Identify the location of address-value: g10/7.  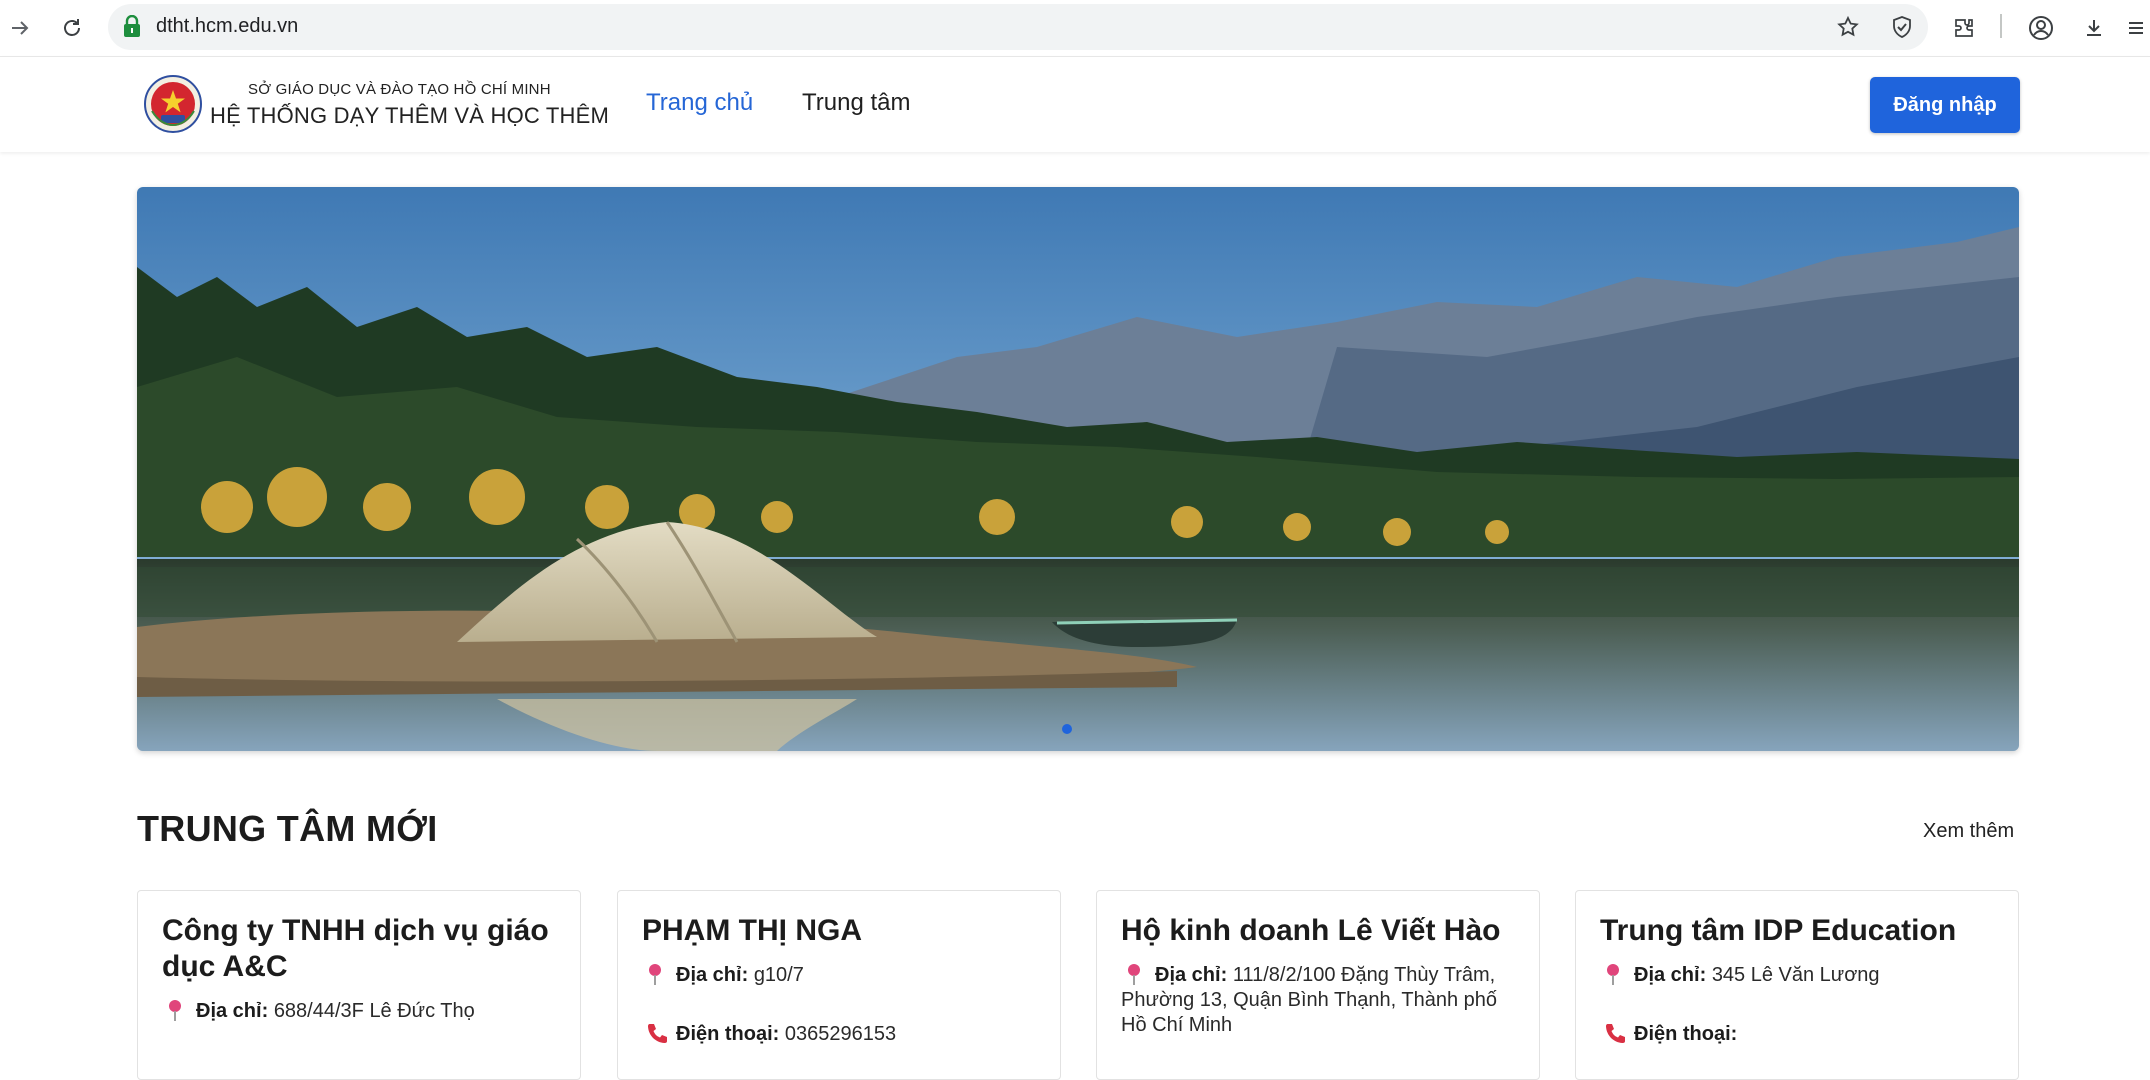
(778, 975).